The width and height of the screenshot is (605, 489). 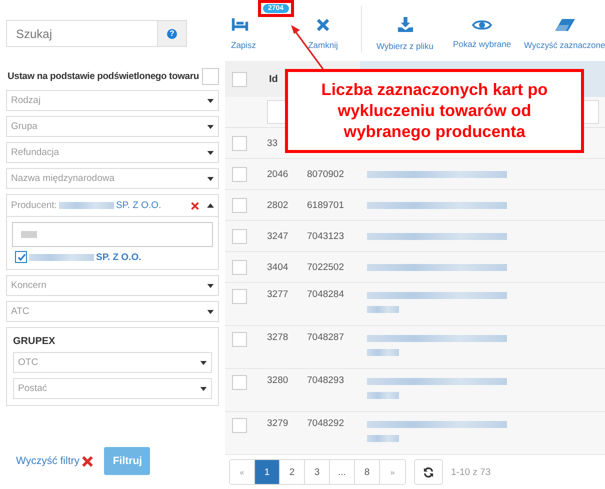 I want to click on select-field: Koncern, so click(x=112, y=285).